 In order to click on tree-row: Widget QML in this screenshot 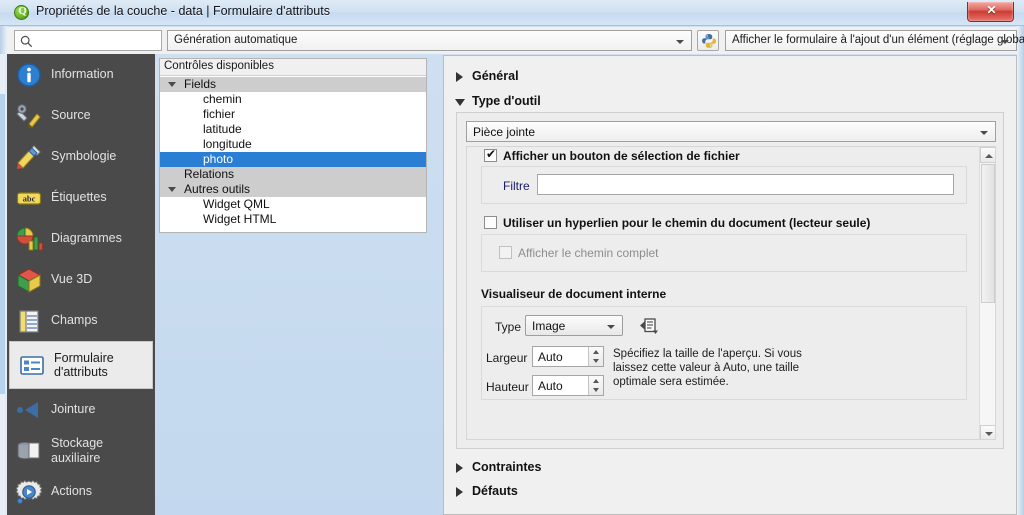, I will do `click(293, 204)`.